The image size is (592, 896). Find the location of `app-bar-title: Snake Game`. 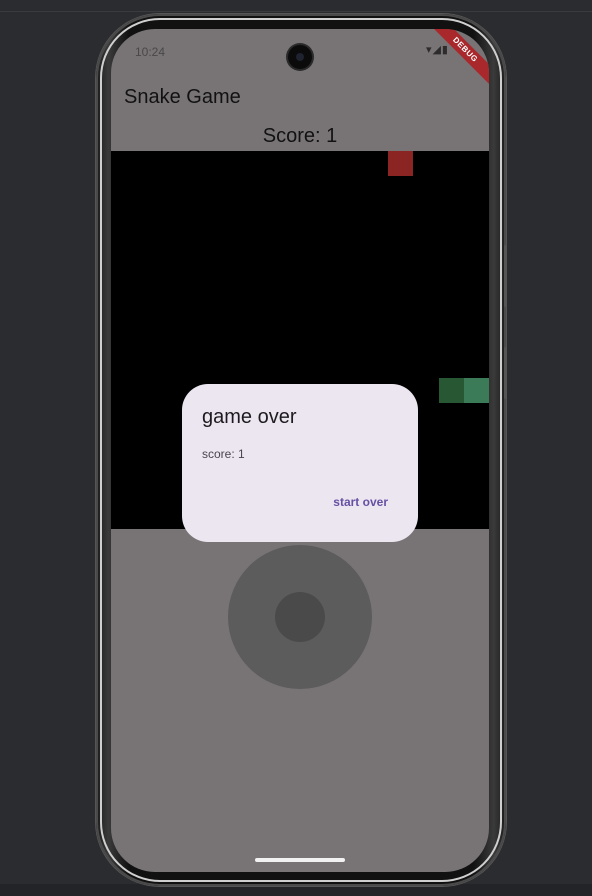

app-bar-title: Snake Game is located at coordinates (182, 97).